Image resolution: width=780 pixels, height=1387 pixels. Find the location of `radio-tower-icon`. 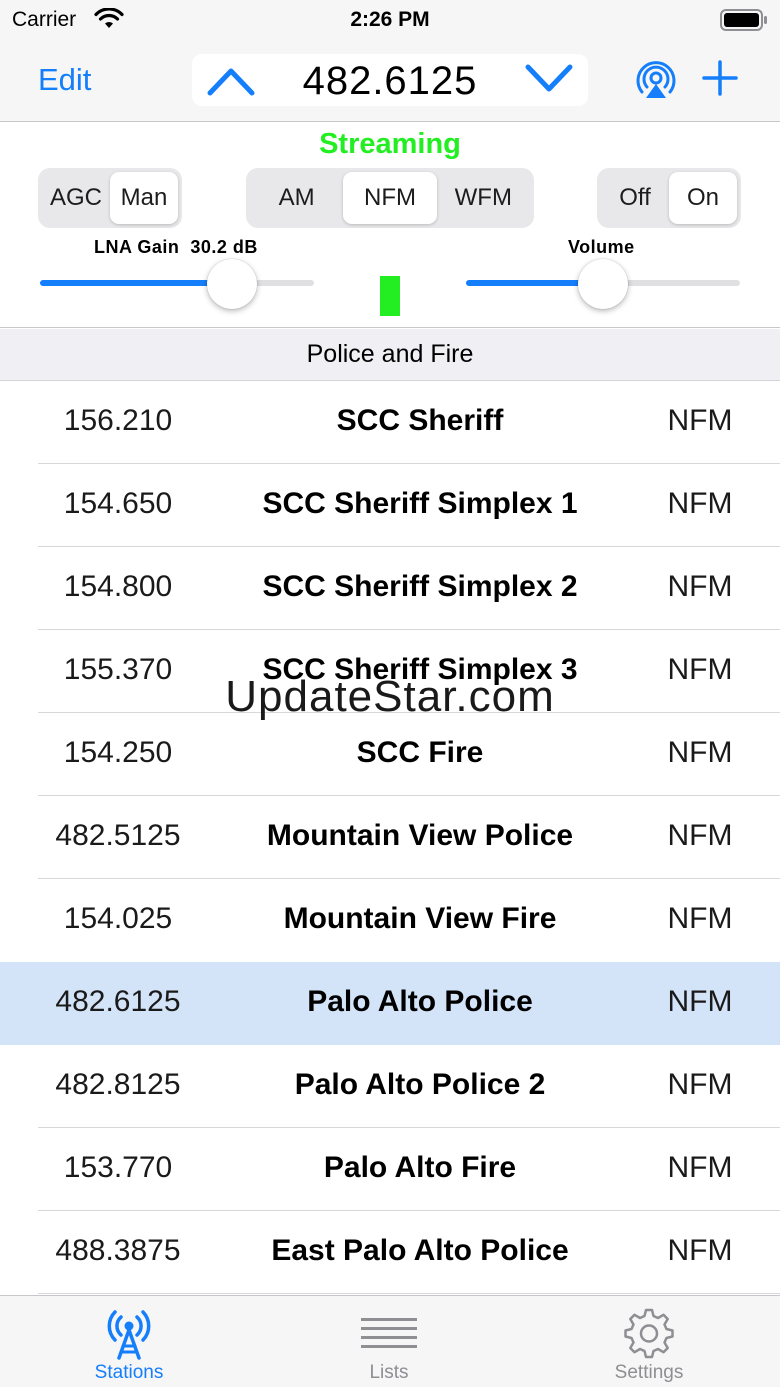

radio-tower-icon is located at coordinates (129, 1335).